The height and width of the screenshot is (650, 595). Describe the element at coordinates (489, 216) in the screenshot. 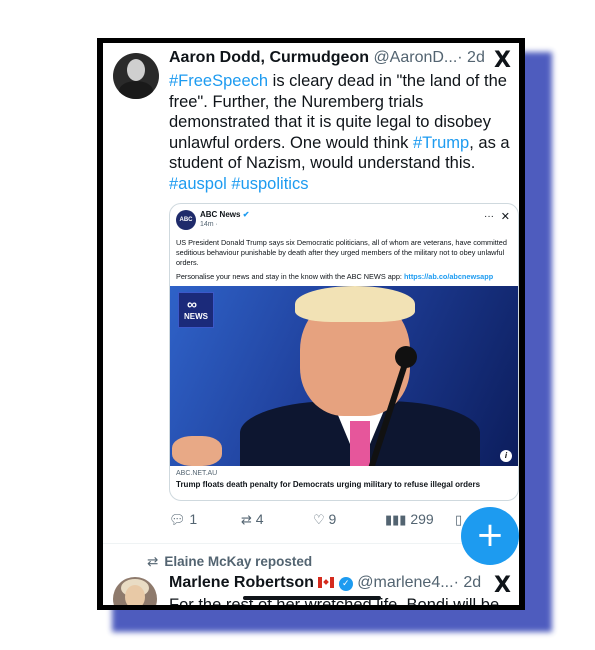

I see `more-options-icon: ···` at that location.